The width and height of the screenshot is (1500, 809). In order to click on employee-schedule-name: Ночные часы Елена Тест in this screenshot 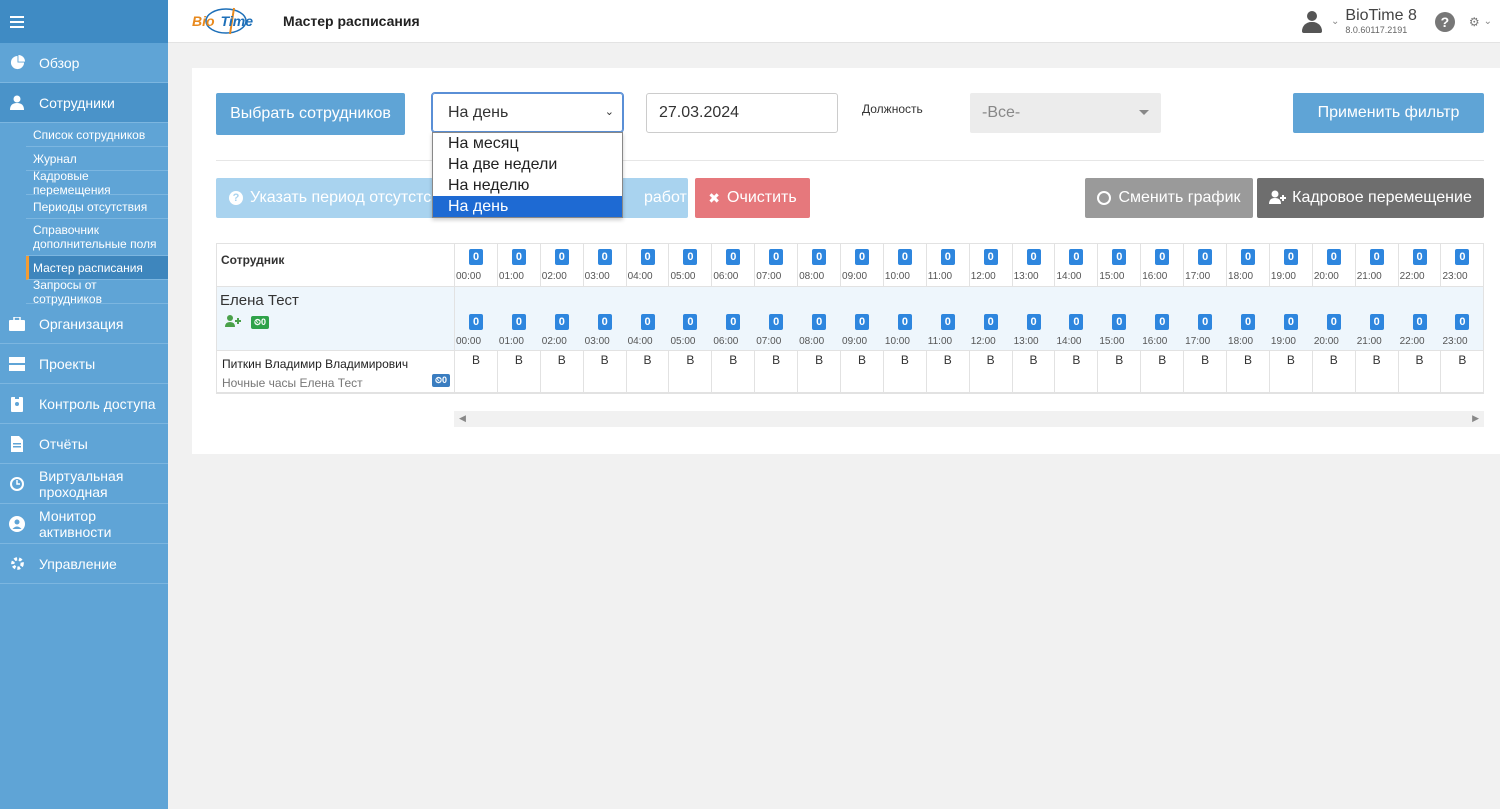, I will do `click(292, 383)`.